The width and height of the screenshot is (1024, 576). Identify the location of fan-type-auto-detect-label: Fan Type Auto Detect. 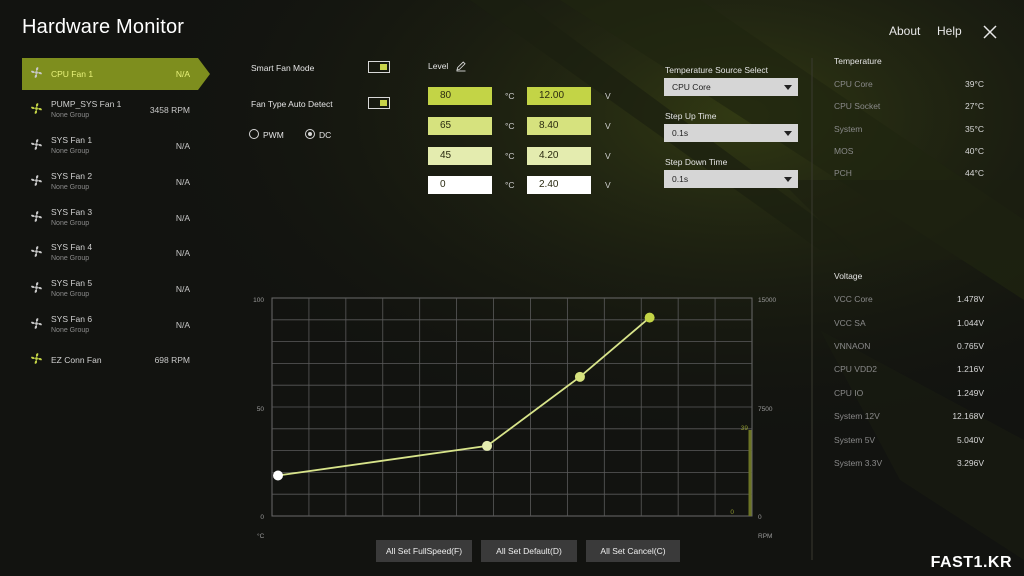
(292, 104).